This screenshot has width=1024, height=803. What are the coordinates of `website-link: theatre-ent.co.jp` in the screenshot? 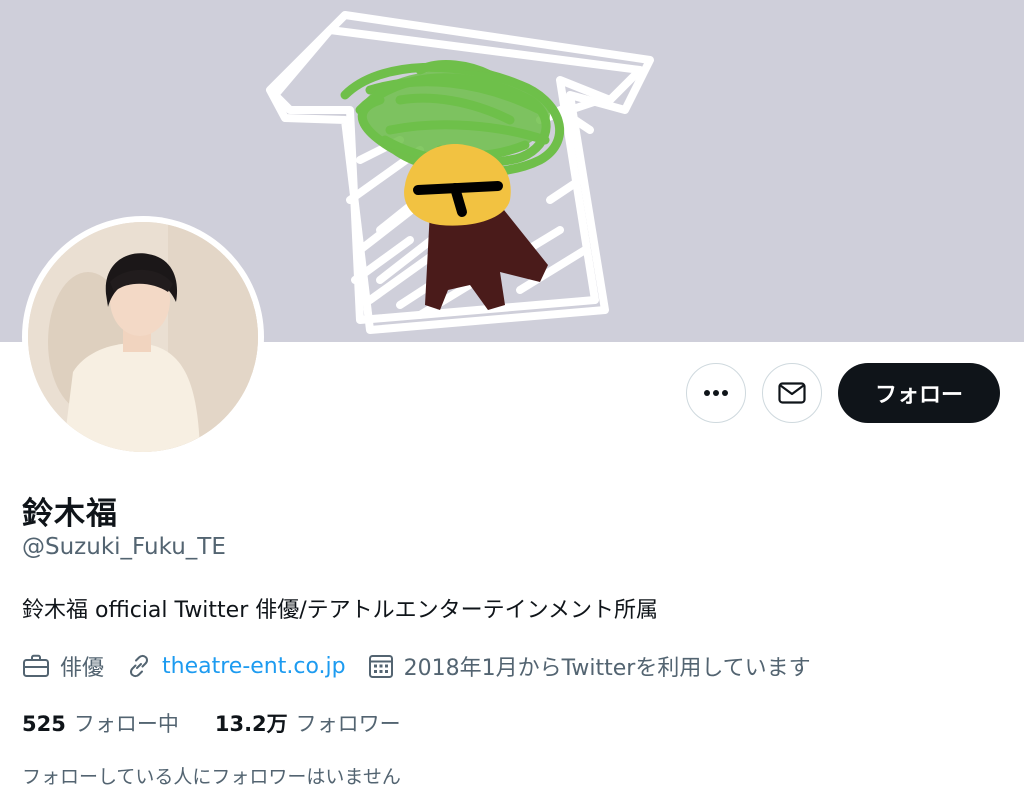 It's located at (254, 666).